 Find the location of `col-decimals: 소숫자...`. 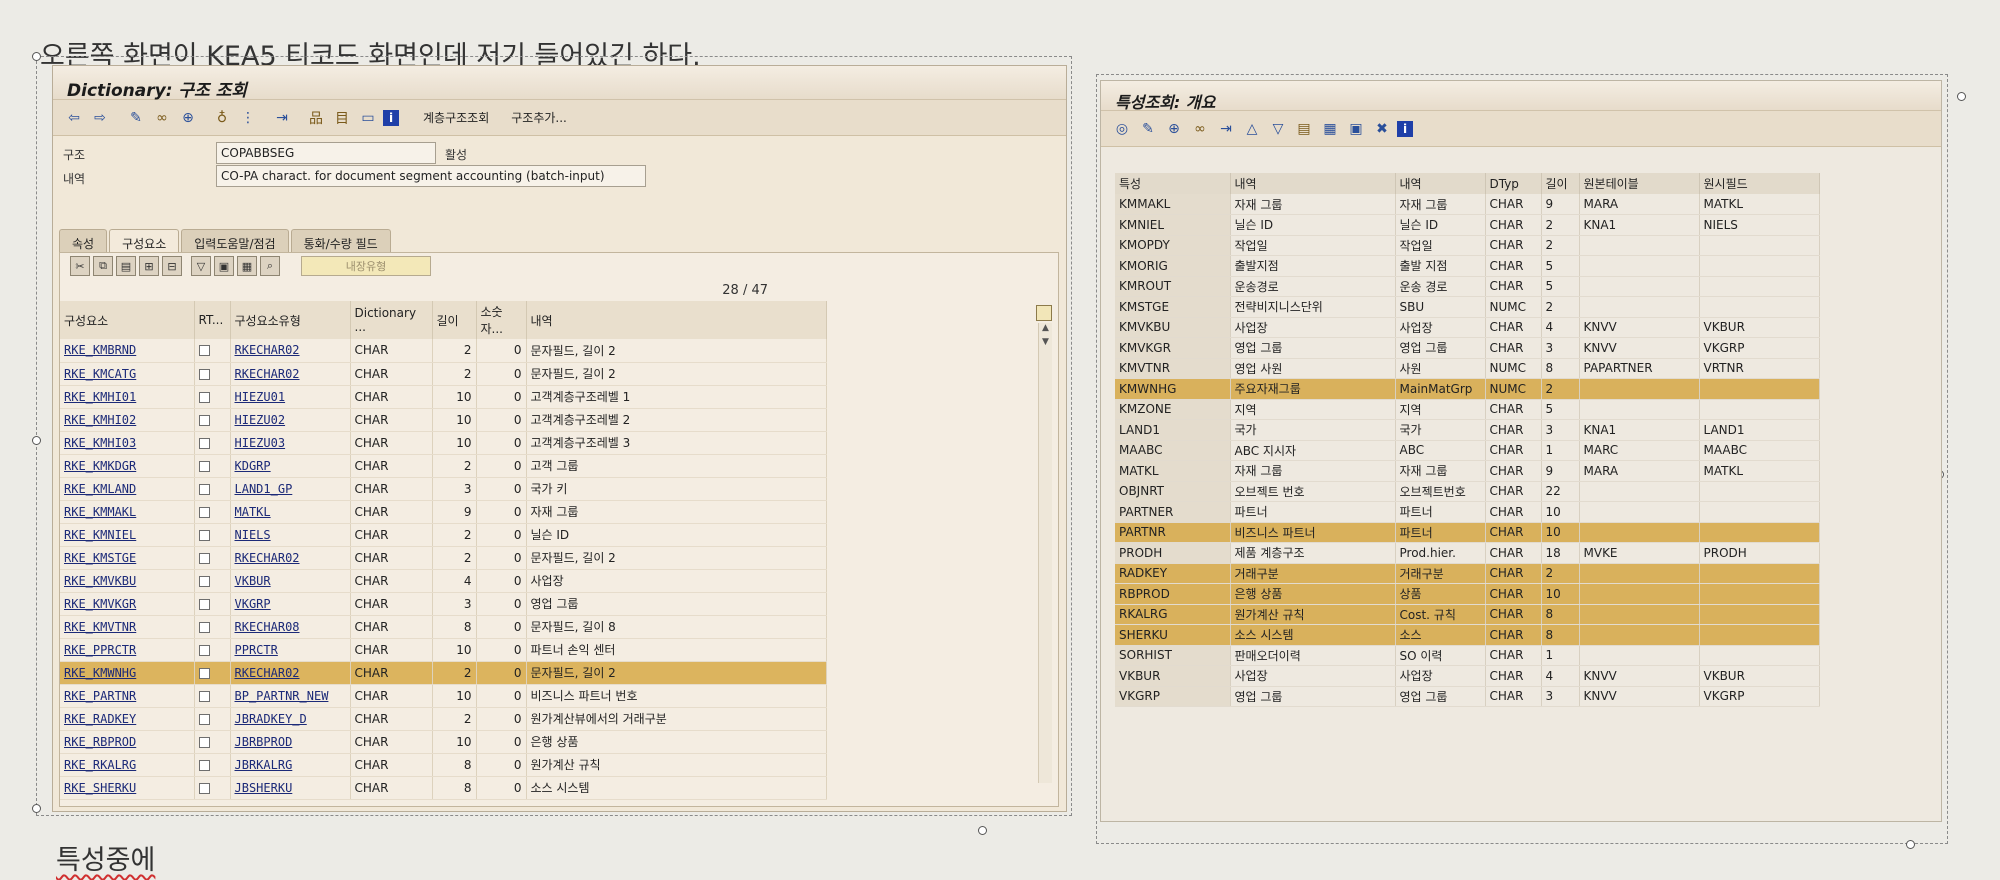

col-decimals: 소숫자... is located at coordinates (501, 320).